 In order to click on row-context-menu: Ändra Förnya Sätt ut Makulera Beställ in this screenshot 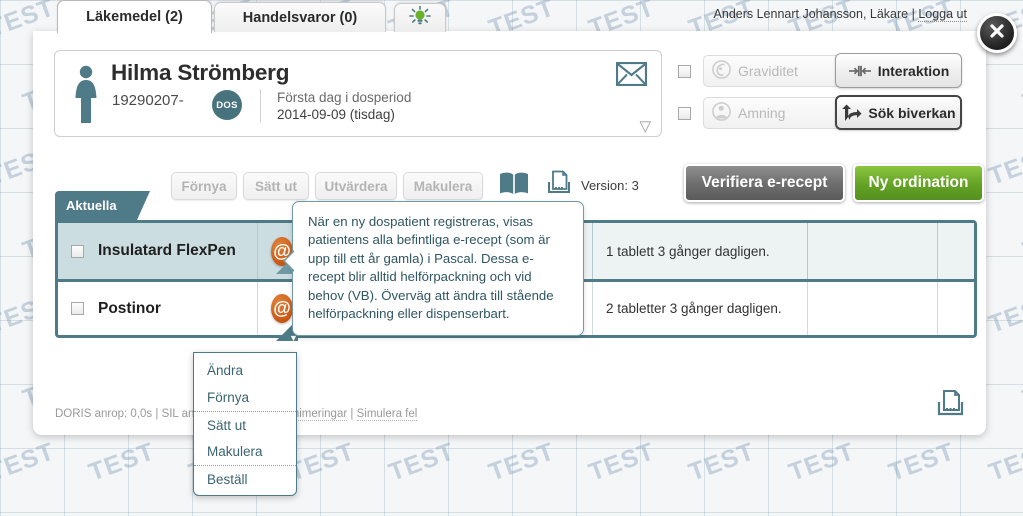, I will do `click(245, 424)`.